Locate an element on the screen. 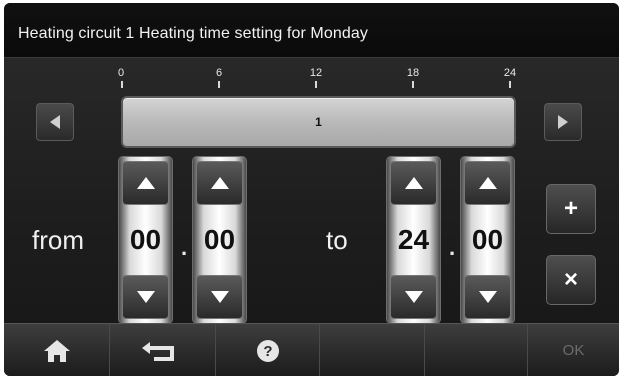 The height and width of the screenshot is (379, 623). to-hours-spinner: 24 is located at coordinates (413, 240).